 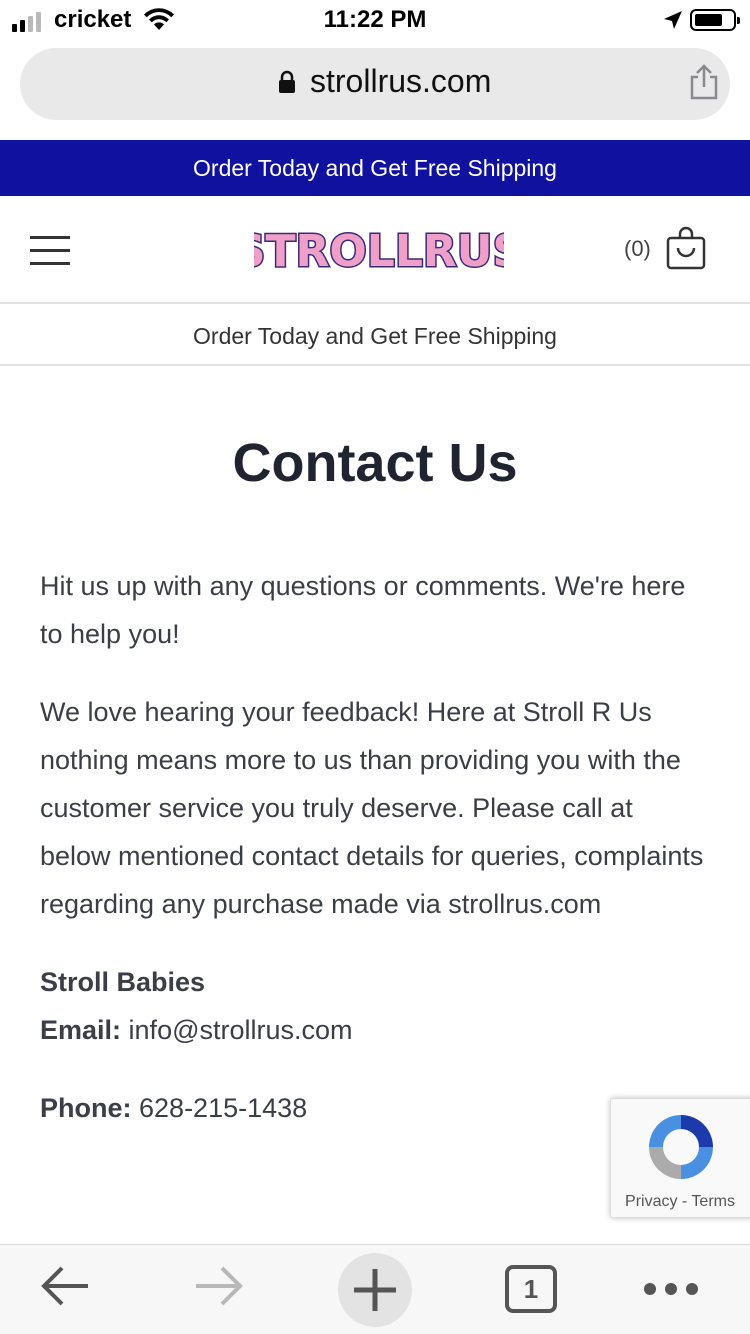 I want to click on url-text: strollrus.com, so click(x=401, y=81).